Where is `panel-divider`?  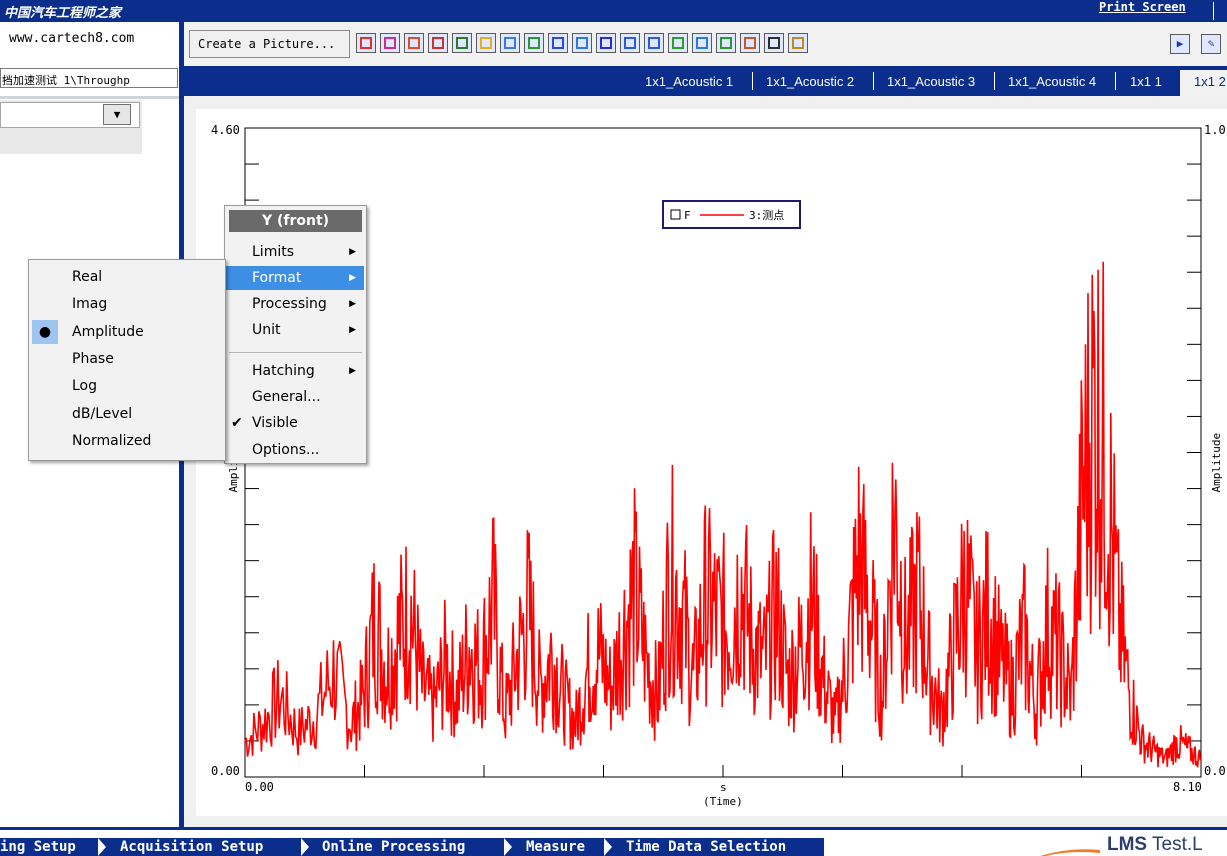 panel-divider is located at coordinates (89, 97).